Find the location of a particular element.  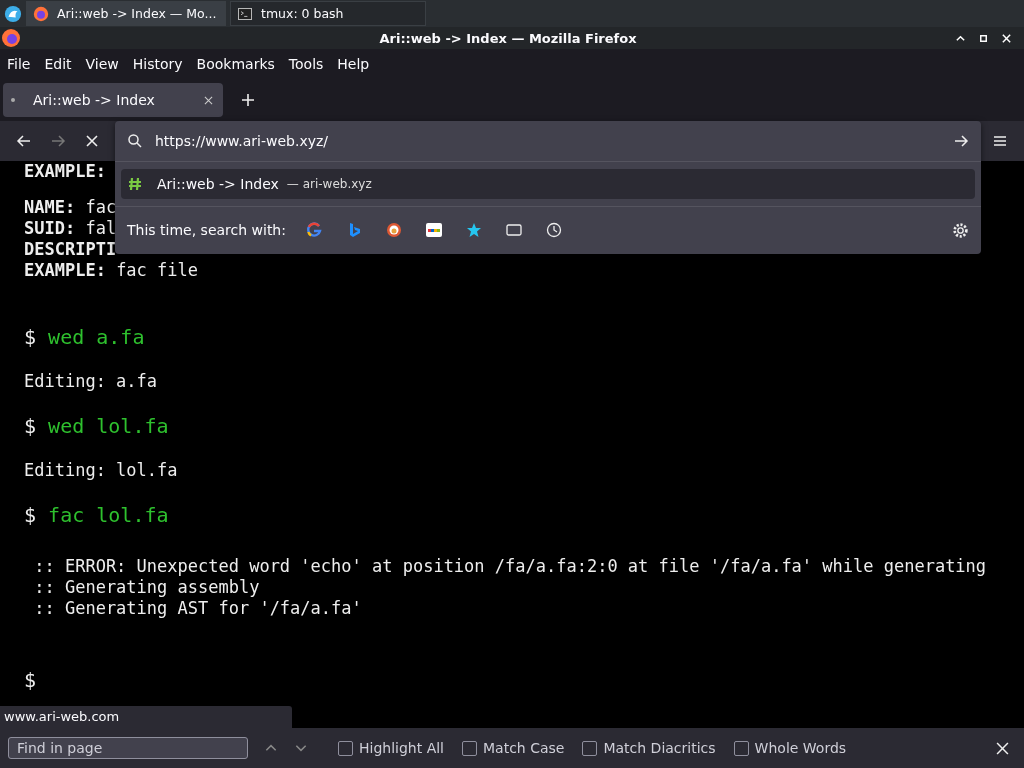

terminal-prompt: $ wed lol.fa is located at coordinates (96, 426).